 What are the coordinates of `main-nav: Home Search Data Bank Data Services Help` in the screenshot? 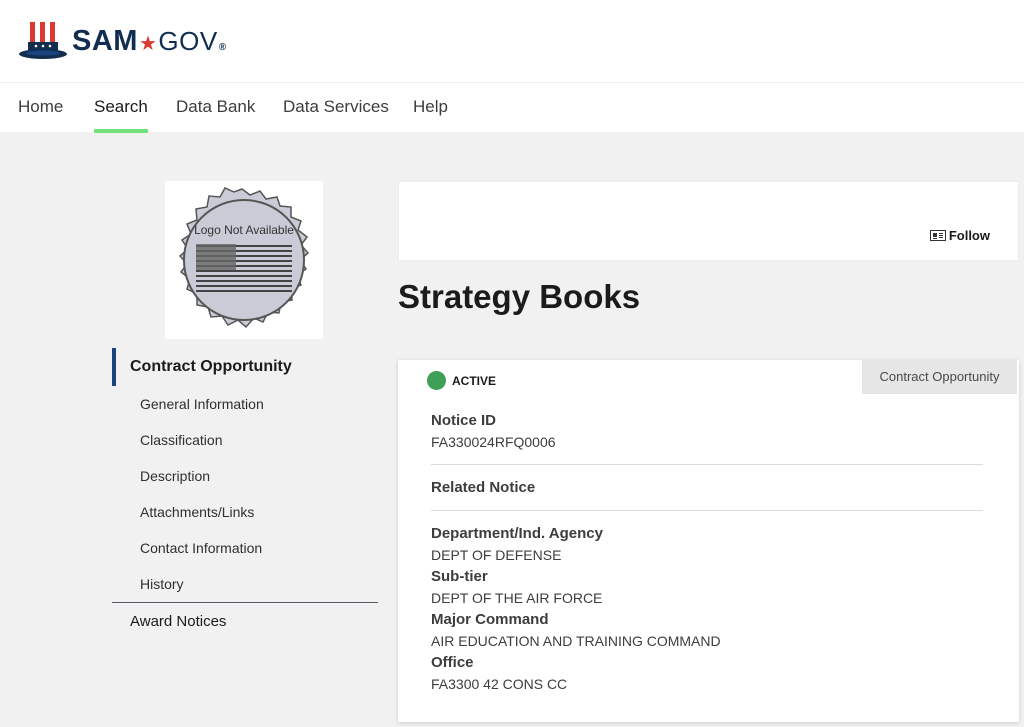 It's located at (512, 107).